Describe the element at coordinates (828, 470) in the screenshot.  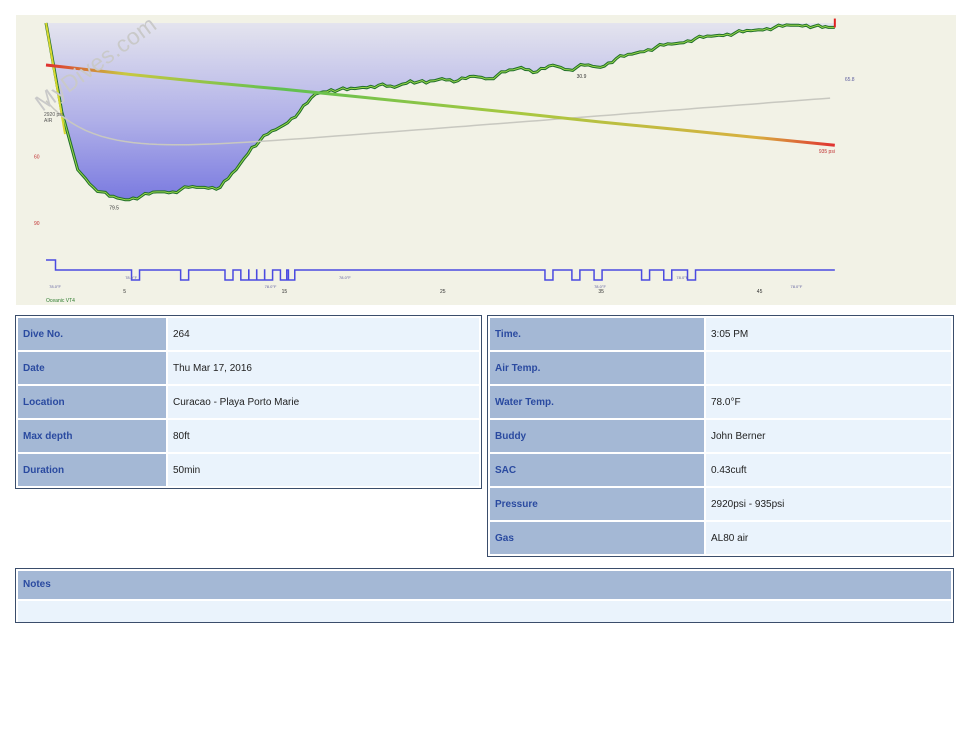
I see `row-value: 0.43cuft` at that location.